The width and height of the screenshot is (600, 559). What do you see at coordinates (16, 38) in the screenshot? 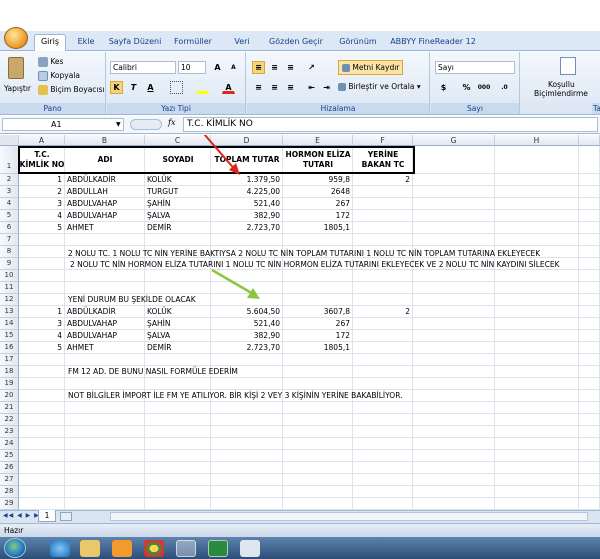
I see `office-button` at bounding box center [16, 38].